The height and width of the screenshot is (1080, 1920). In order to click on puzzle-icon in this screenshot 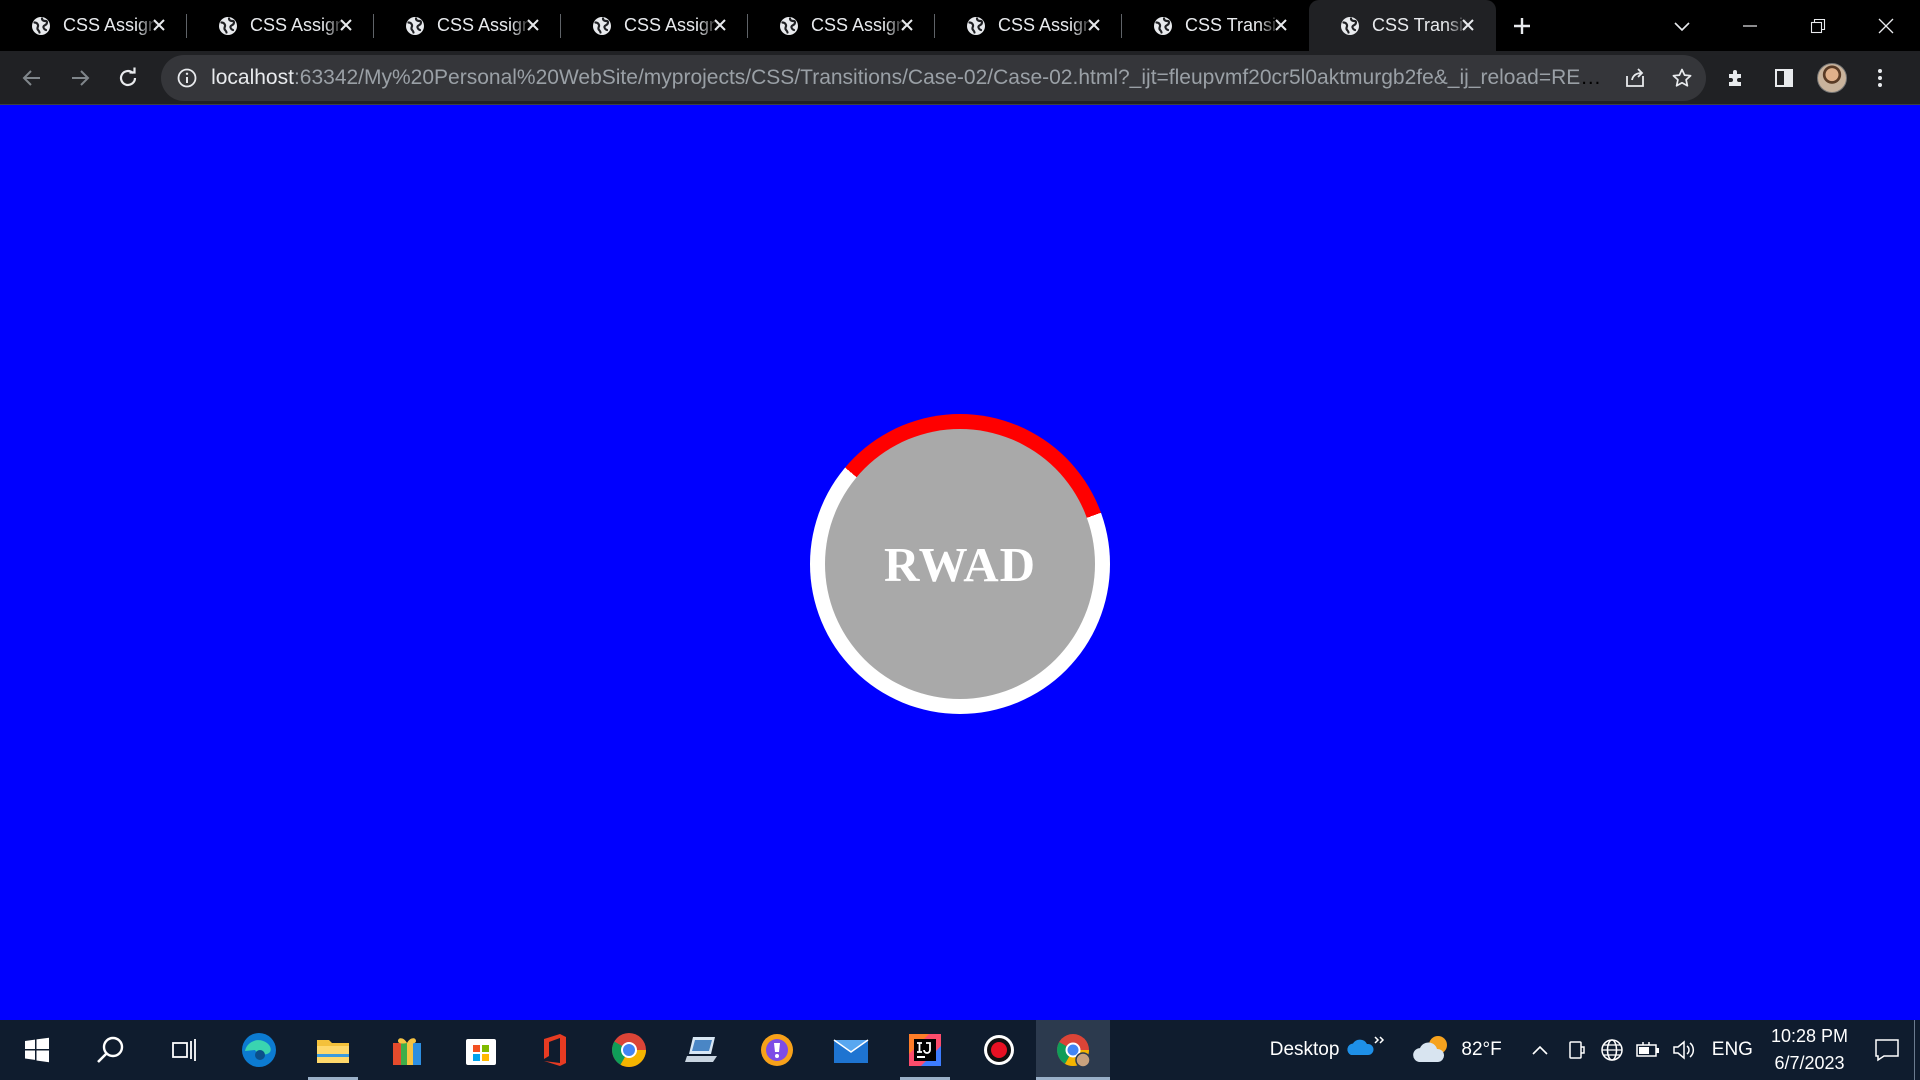, I will do `click(1735, 77)`.